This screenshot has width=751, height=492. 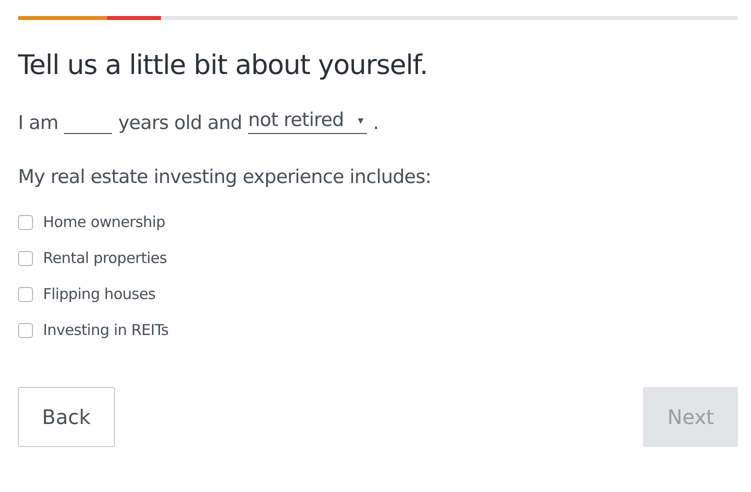 What do you see at coordinates (375, 123) in the screenshot?
I see `sentence-text: .` at bounding box center [375, 123].